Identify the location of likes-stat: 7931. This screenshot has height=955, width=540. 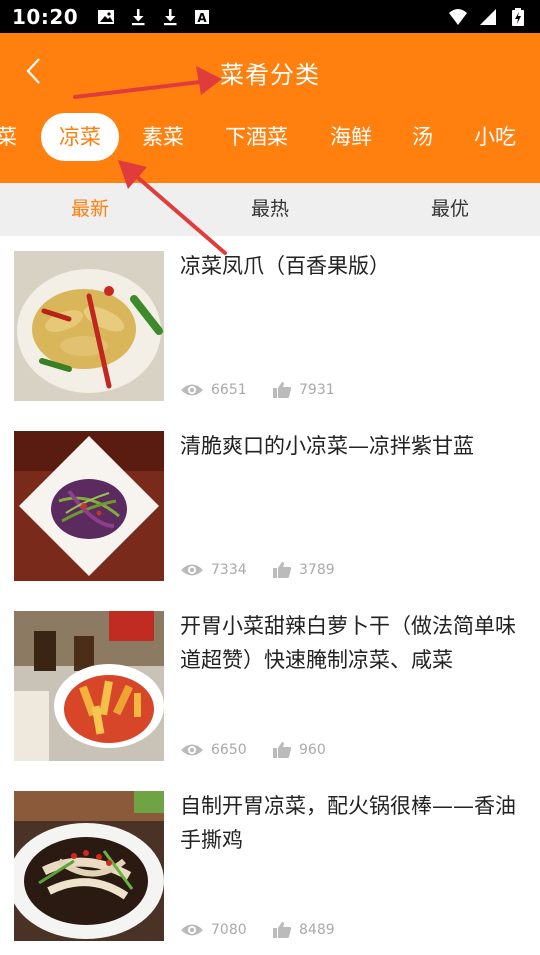
(303, 390).